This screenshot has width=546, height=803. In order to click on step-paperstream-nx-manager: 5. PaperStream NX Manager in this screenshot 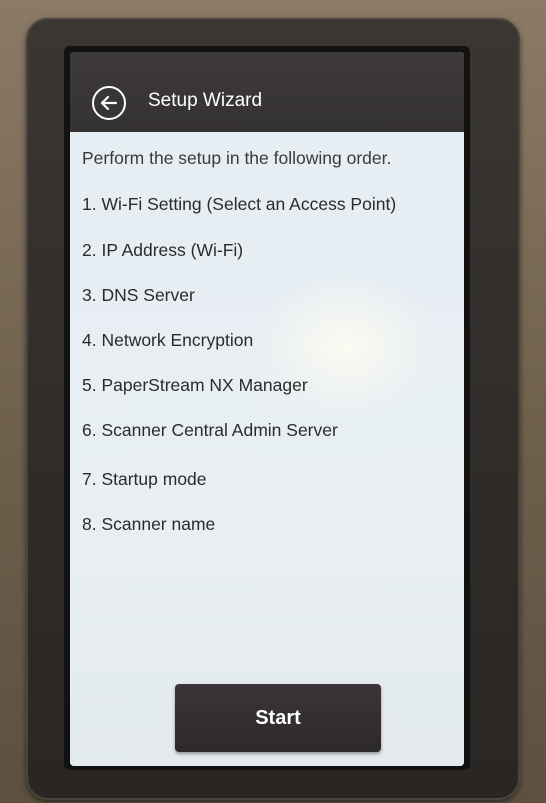, I will do `click(195, 385)`.